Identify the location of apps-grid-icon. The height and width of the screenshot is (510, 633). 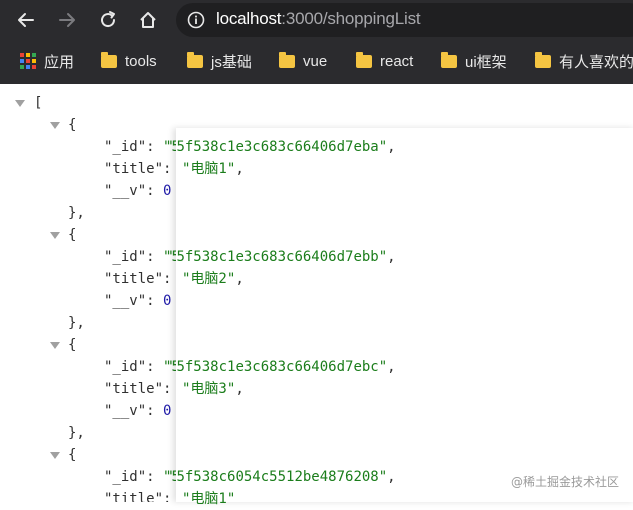
(28, 61).